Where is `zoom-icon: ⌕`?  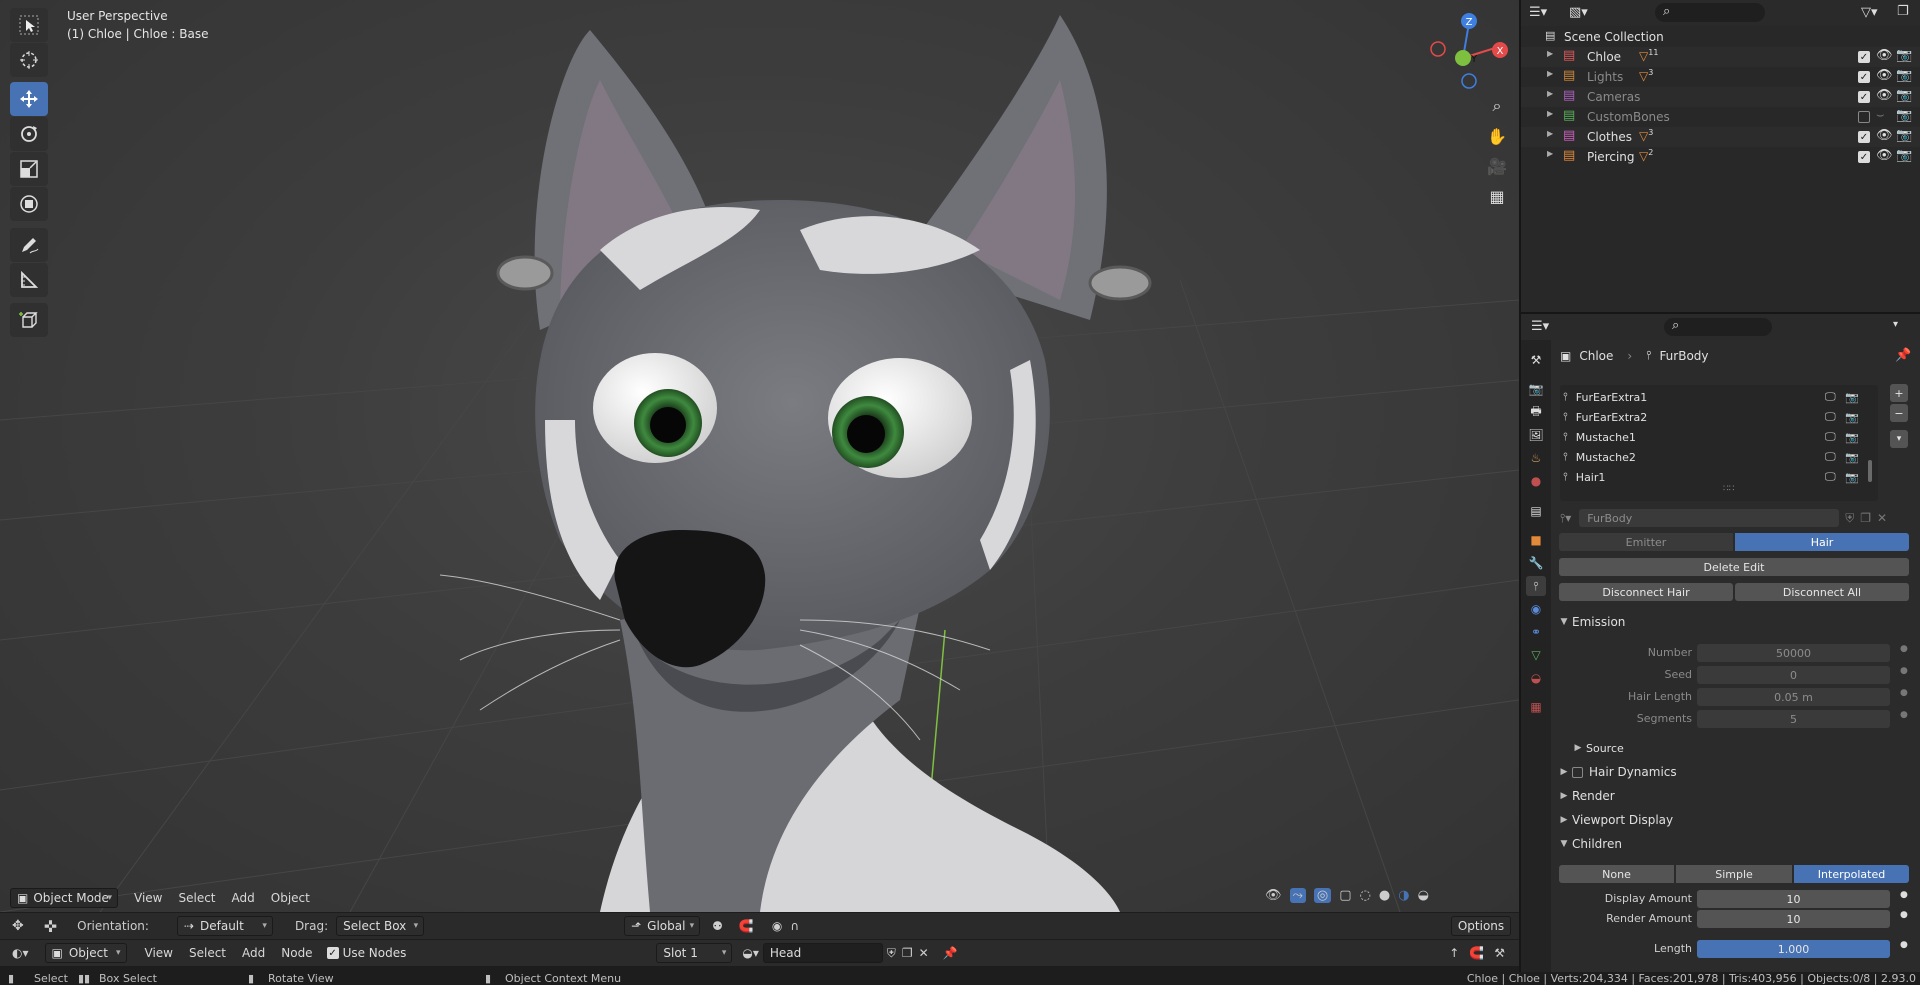 zoom-icon: ⌕ is located at coordinates (1497, 106).